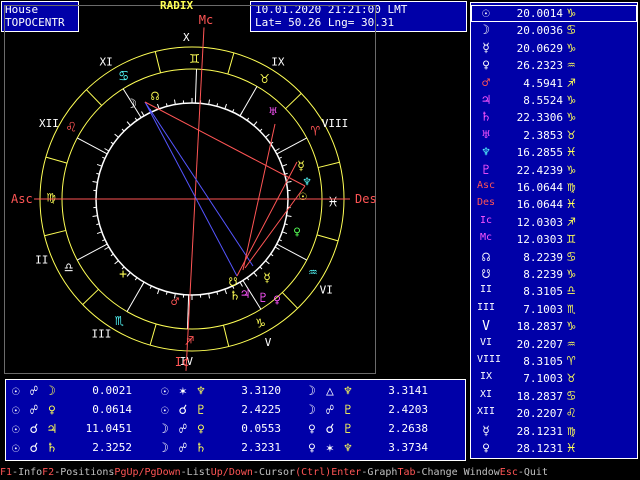 This screenshot has width=640, height=480. Describe the element at coordinates (406, 472) in the screenshot. I see `hotkey-label: Tab` at that location.